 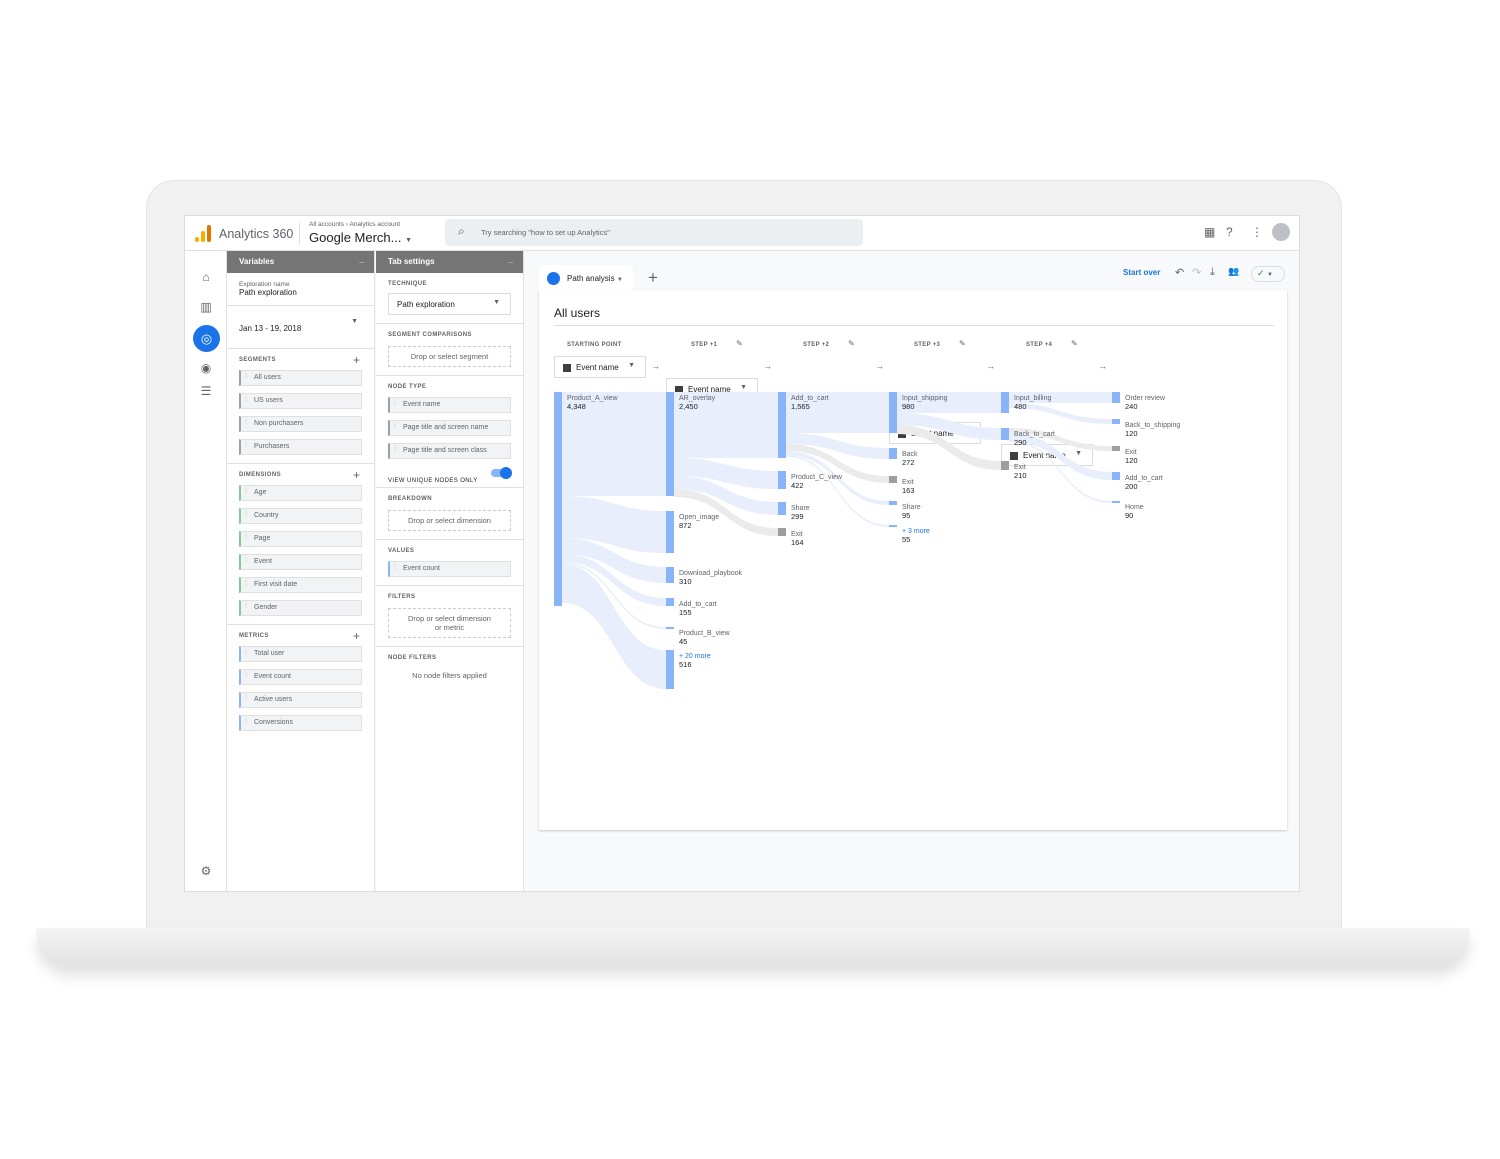 What do you see at coordinates (412, 658) in the screenshot?
I see `section-label: NODE FILTERS` at bounding box center [412, 658].